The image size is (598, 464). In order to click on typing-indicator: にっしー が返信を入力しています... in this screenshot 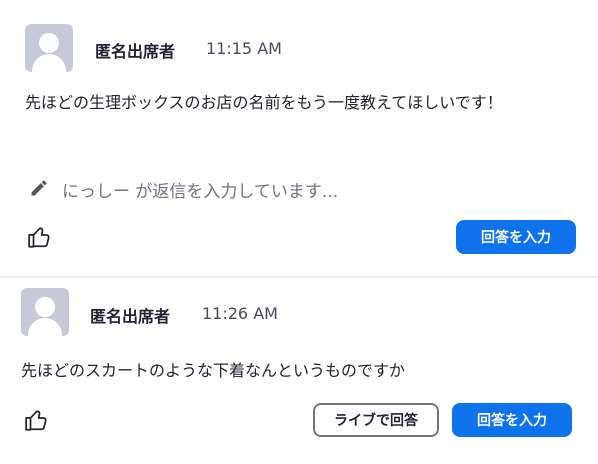, I will do `click(200, 192)`.